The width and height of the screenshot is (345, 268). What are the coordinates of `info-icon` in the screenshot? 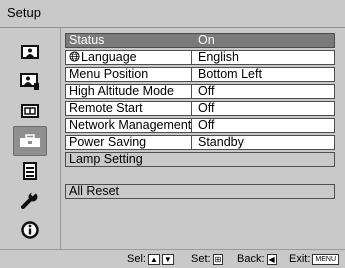 It's located at (30, 230).